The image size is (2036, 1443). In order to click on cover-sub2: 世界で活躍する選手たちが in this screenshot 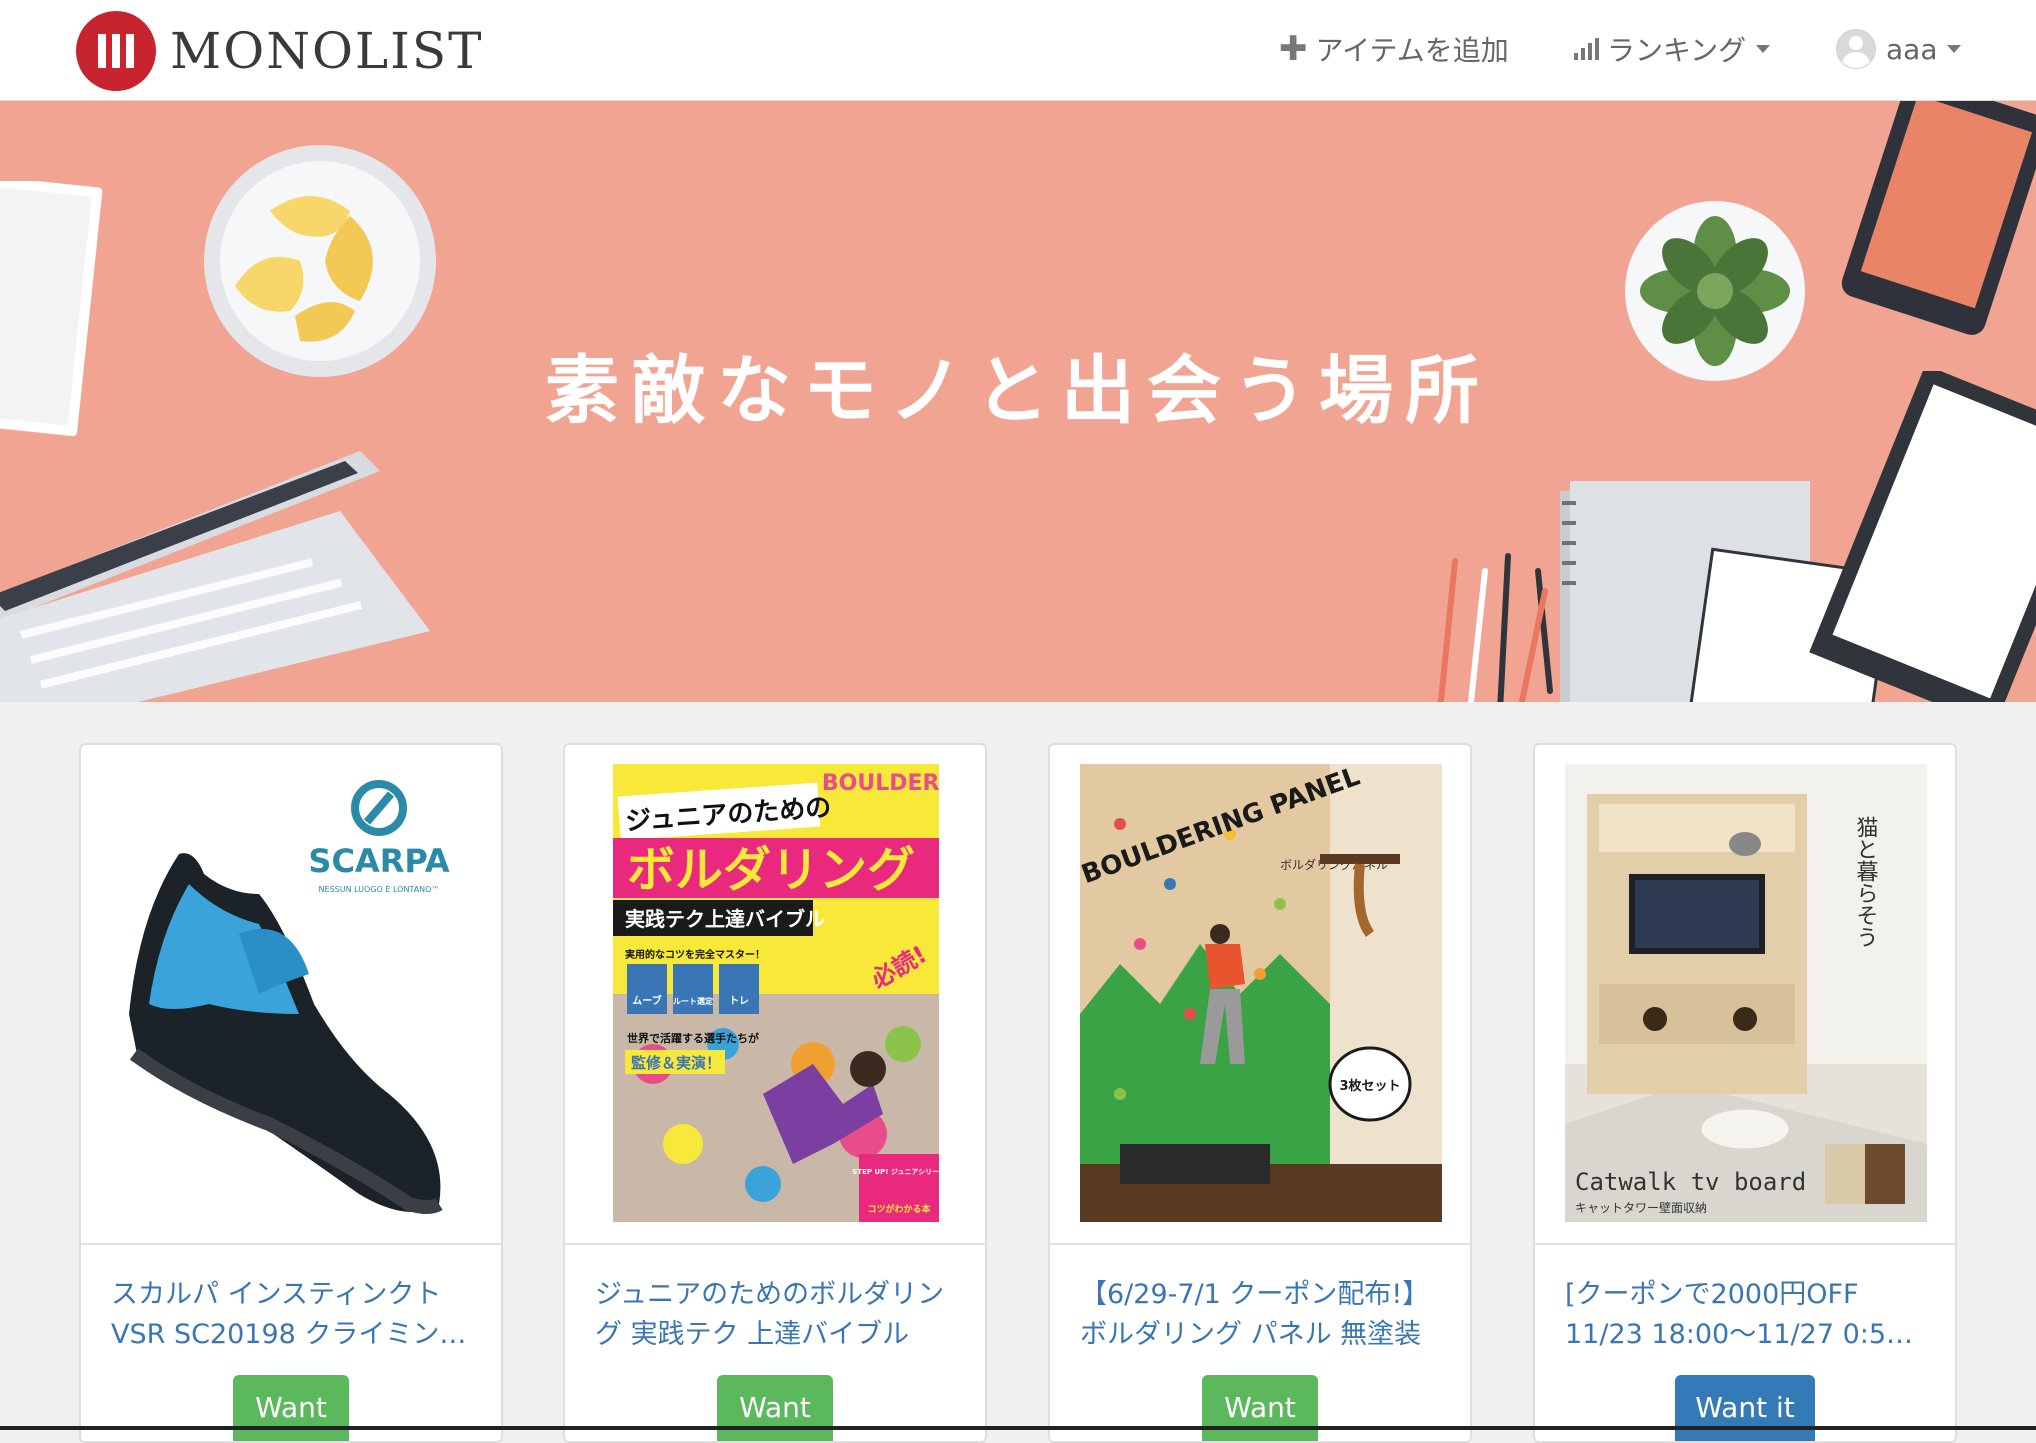, I will do `click(693, 1038)`.